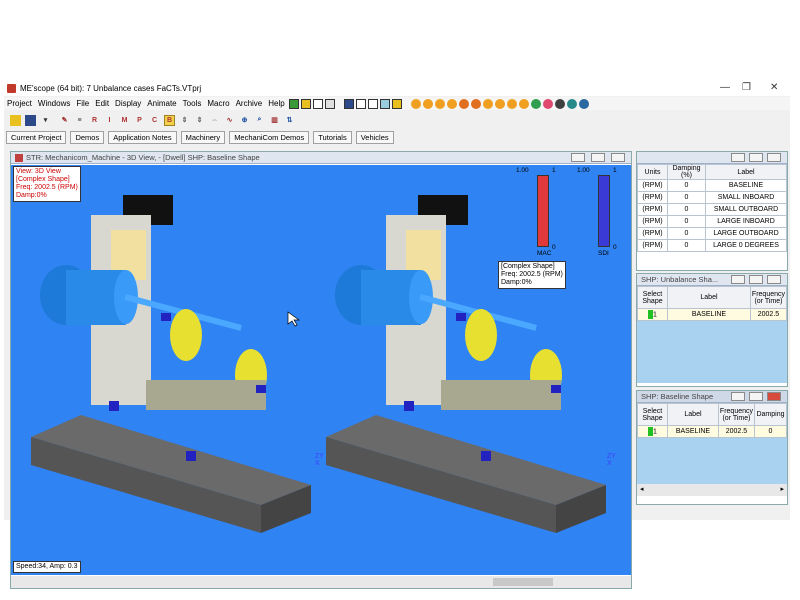 Image resolution: width=800 pixels, height=600 pixels. I want to click on tile-icon, so click(396, 103).